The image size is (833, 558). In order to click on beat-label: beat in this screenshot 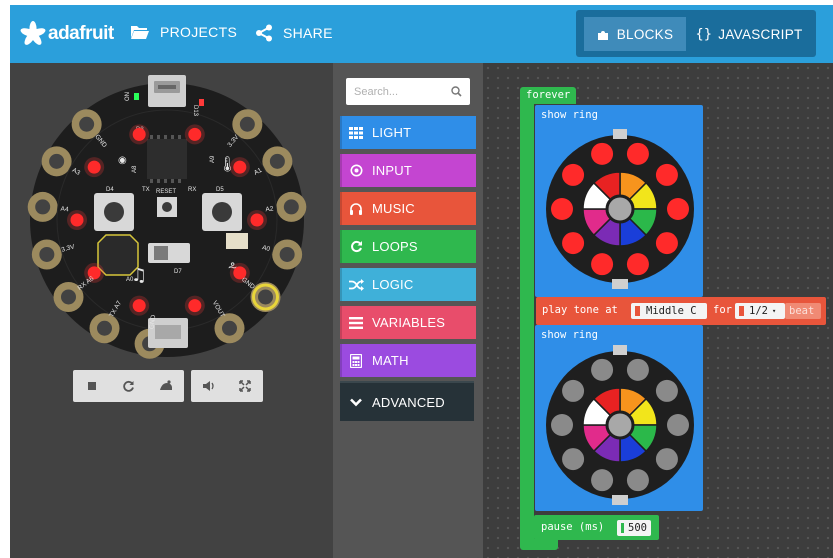, I will do `click(802, 311)`.